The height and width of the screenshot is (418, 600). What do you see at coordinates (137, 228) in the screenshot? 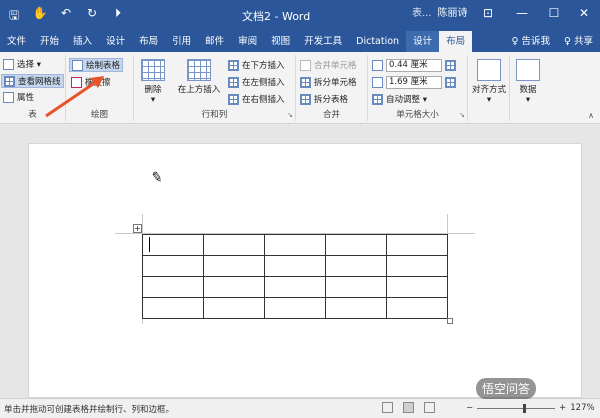
I see `table-move-handle-icon: +` at bounding box center [137, 228].